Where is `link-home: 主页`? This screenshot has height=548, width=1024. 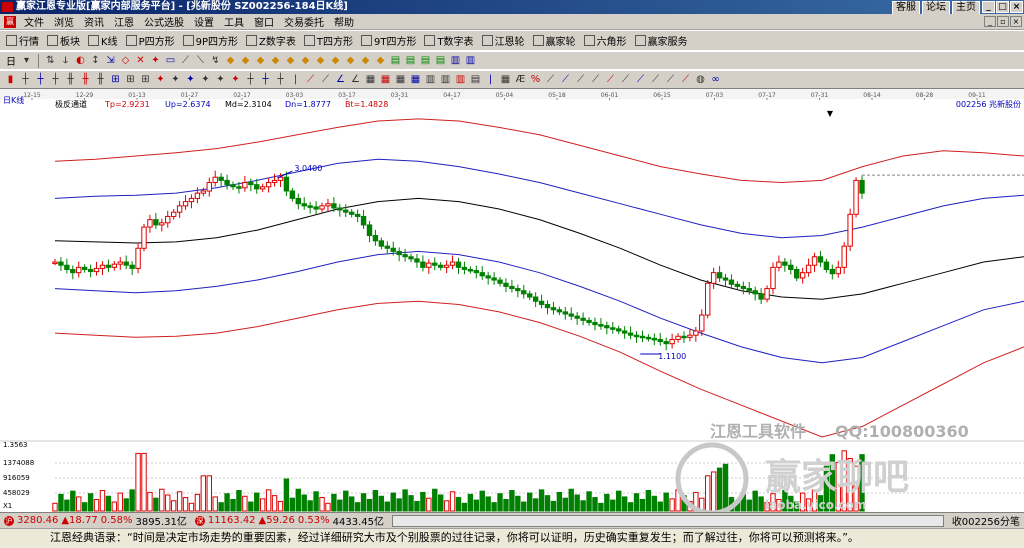 link-home: 主页 is located at coordinates (966, 7).